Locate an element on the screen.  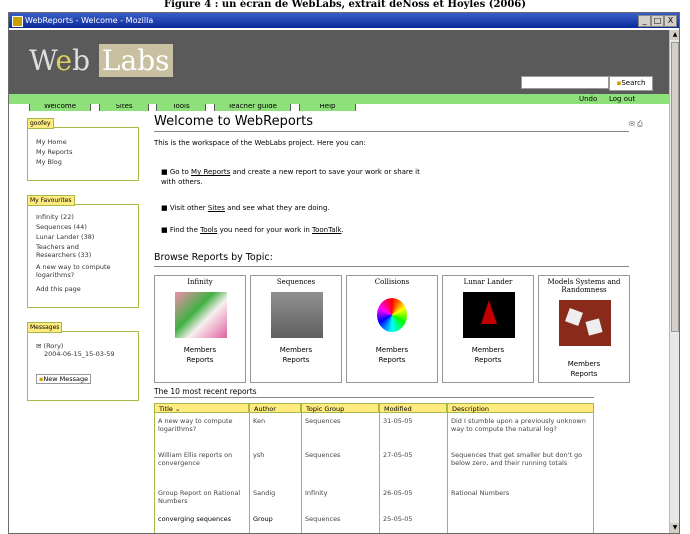
undo-link: Undo is located at coordinates (588, 99).